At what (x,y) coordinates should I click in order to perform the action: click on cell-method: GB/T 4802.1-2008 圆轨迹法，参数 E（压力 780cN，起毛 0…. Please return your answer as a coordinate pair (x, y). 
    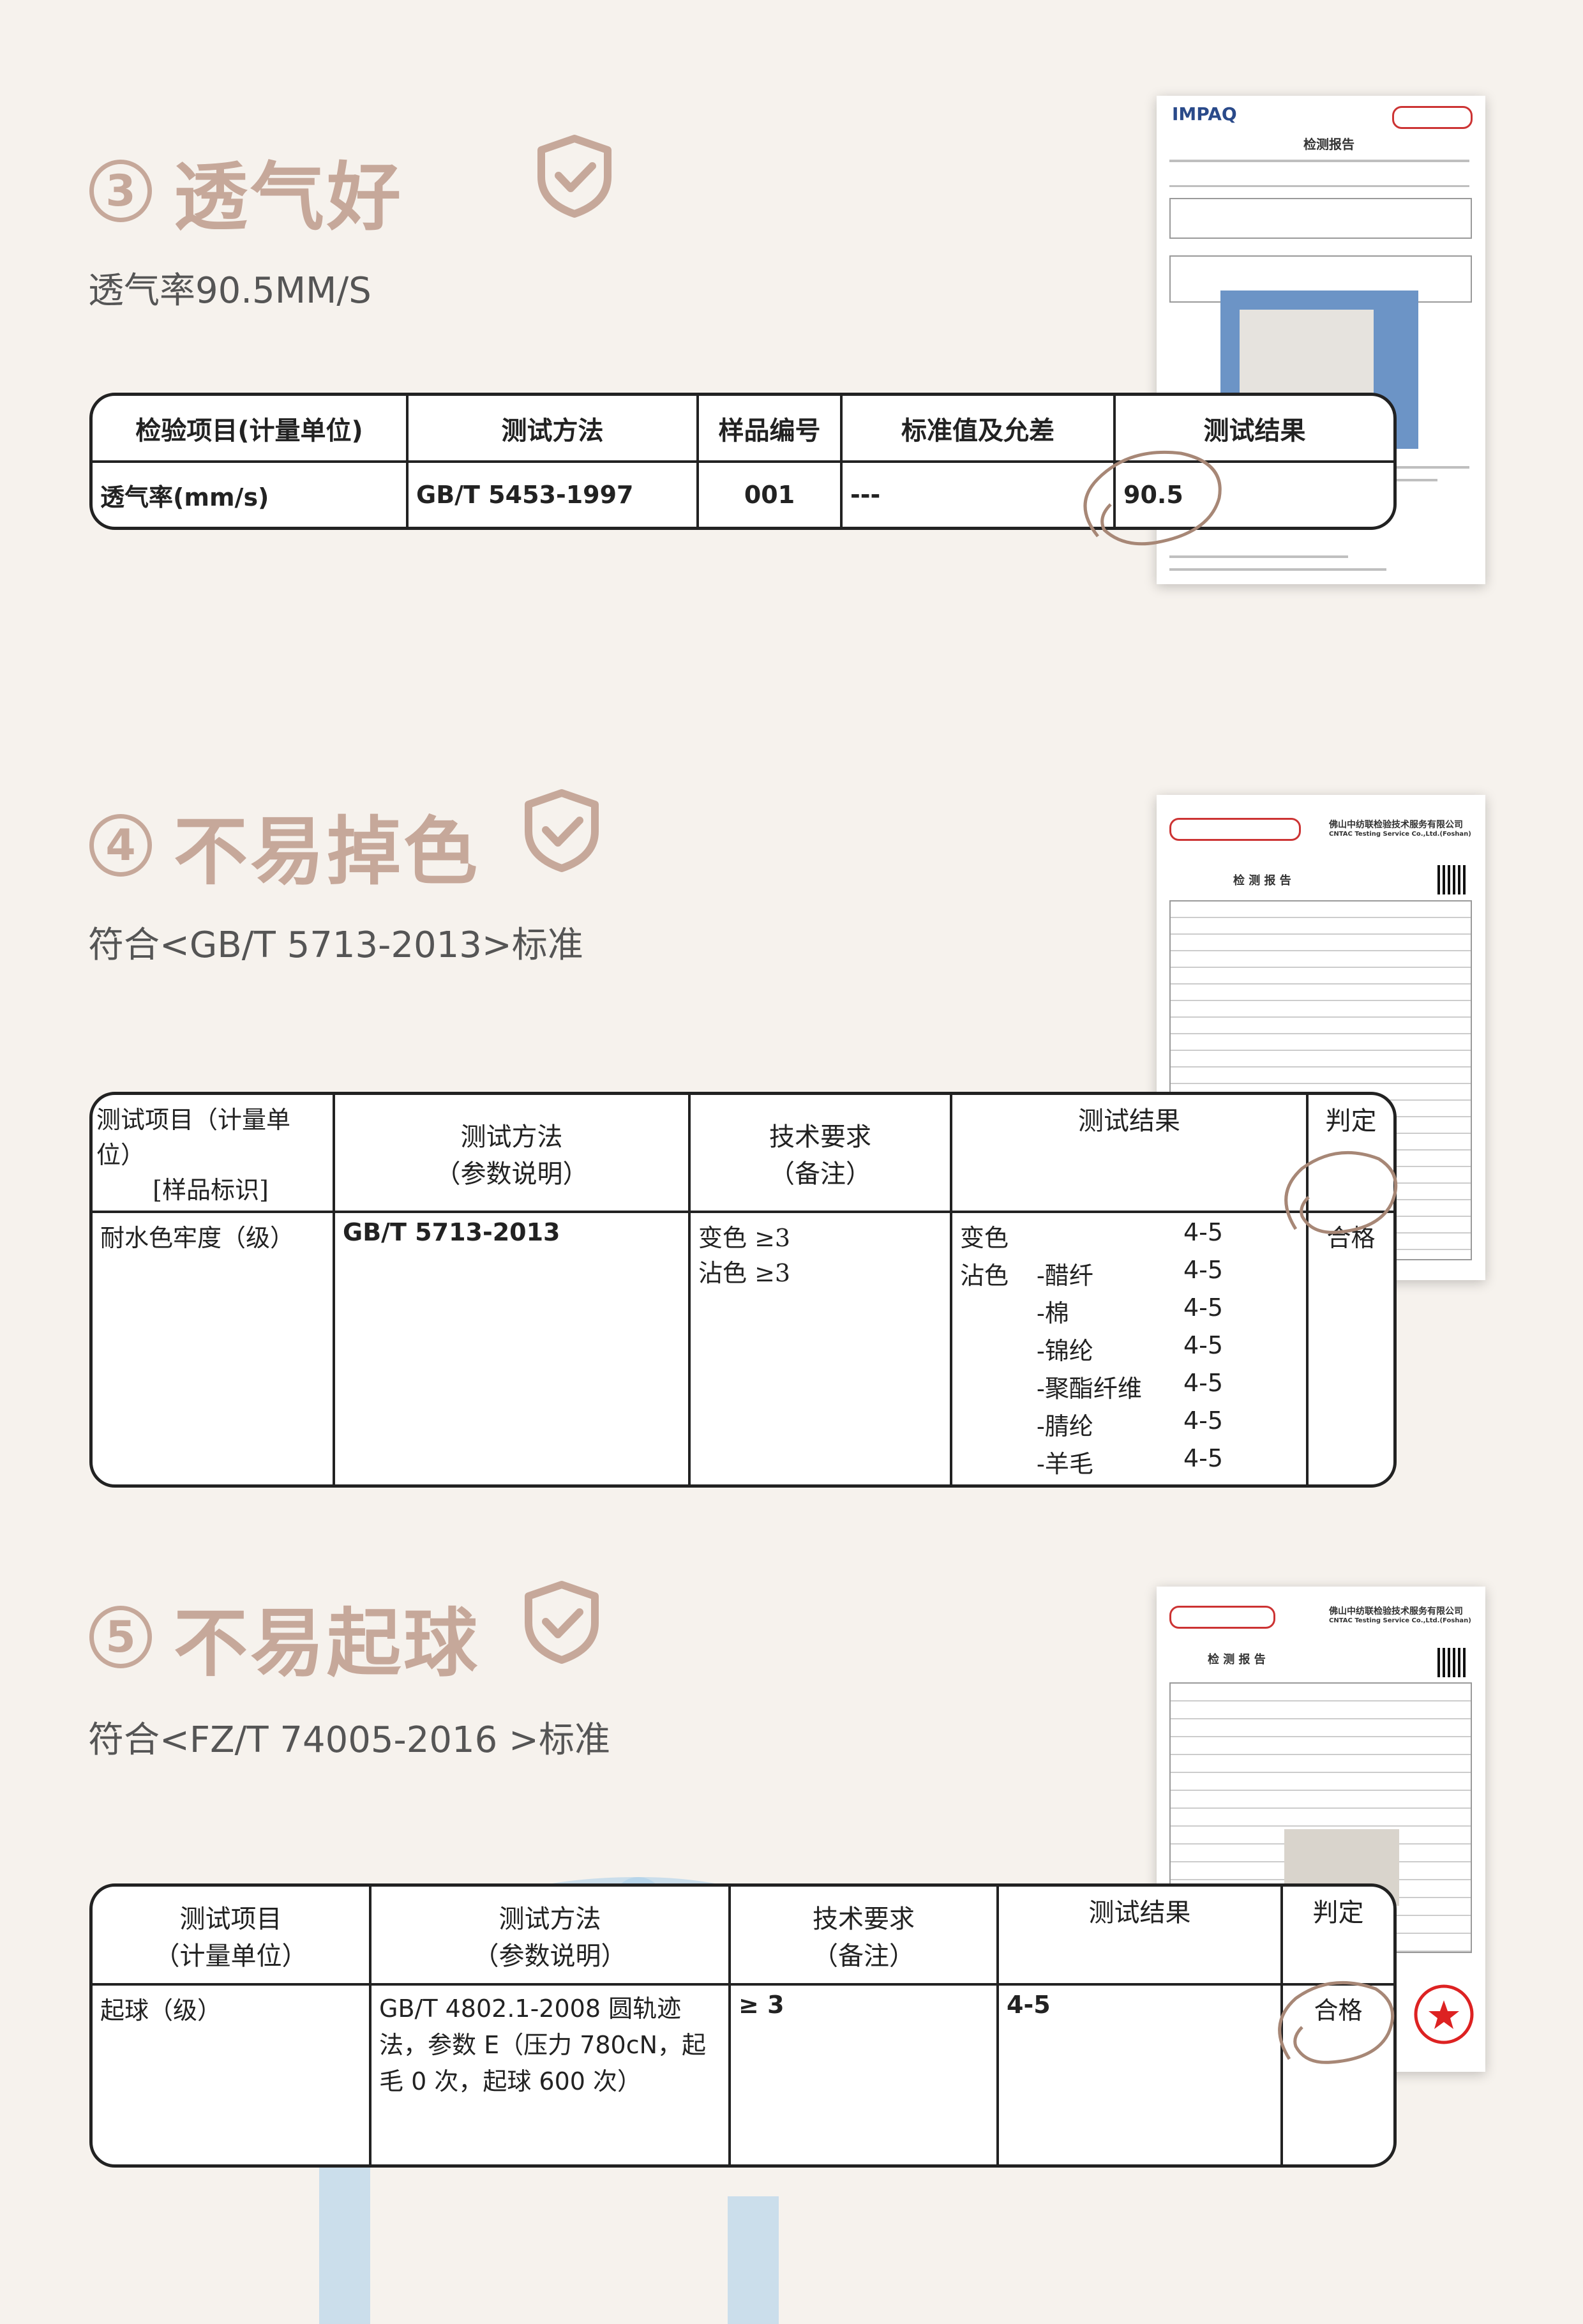
    Looking at the image, I should click on (551, 2075).